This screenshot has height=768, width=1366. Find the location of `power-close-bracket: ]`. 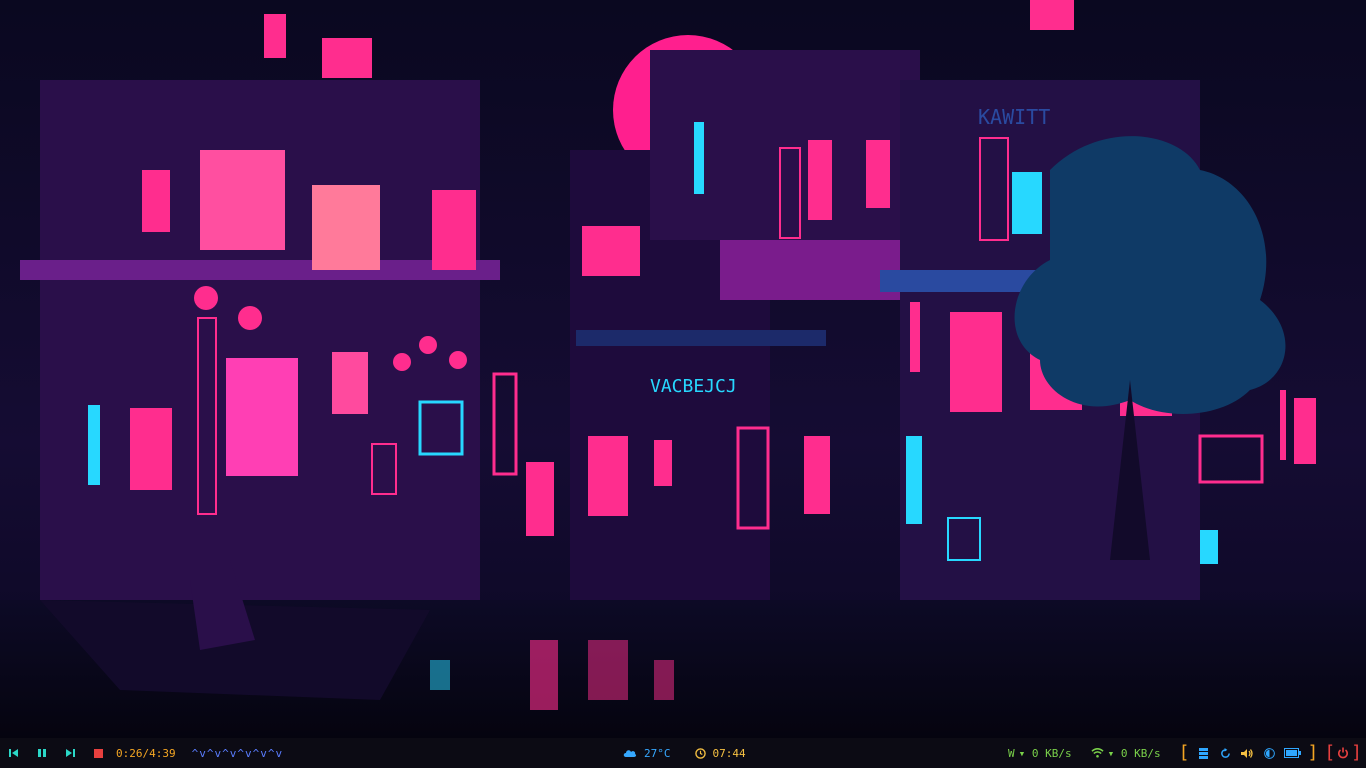

power-close-bracket: ] is located at coordinates (1356, 752).